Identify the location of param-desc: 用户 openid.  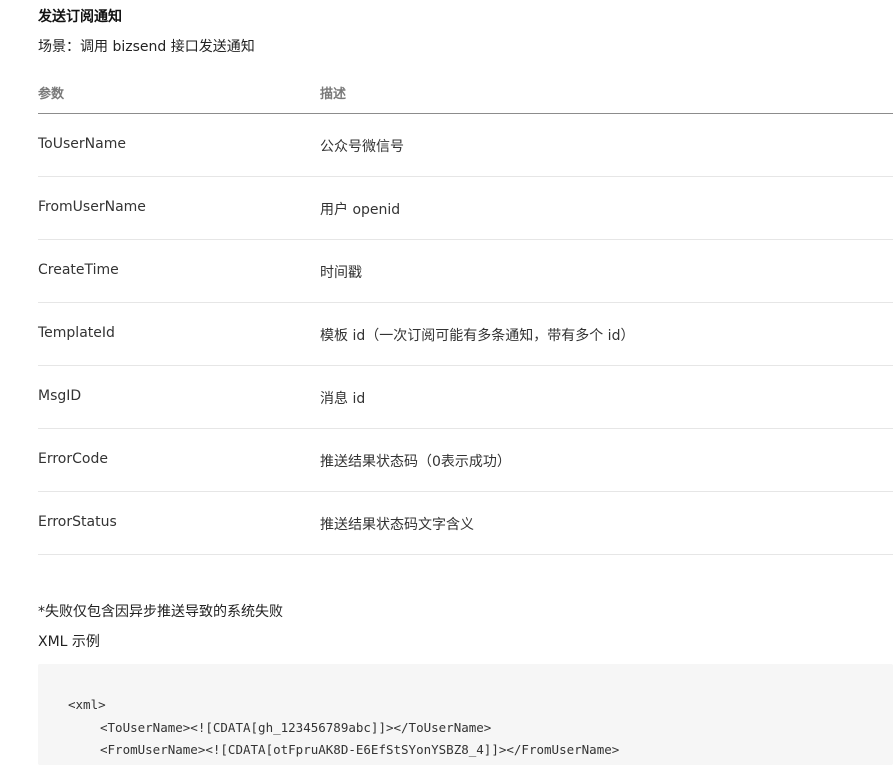
(360, 210).